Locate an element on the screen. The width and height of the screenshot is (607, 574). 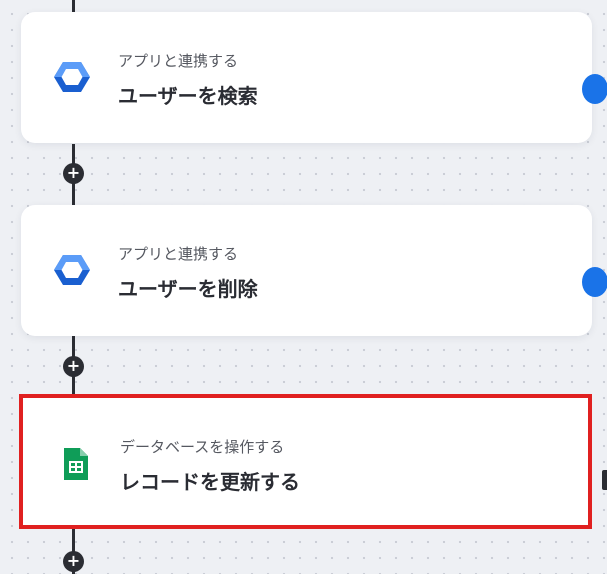
flow-connector-line is located at coordinates (73, 6).